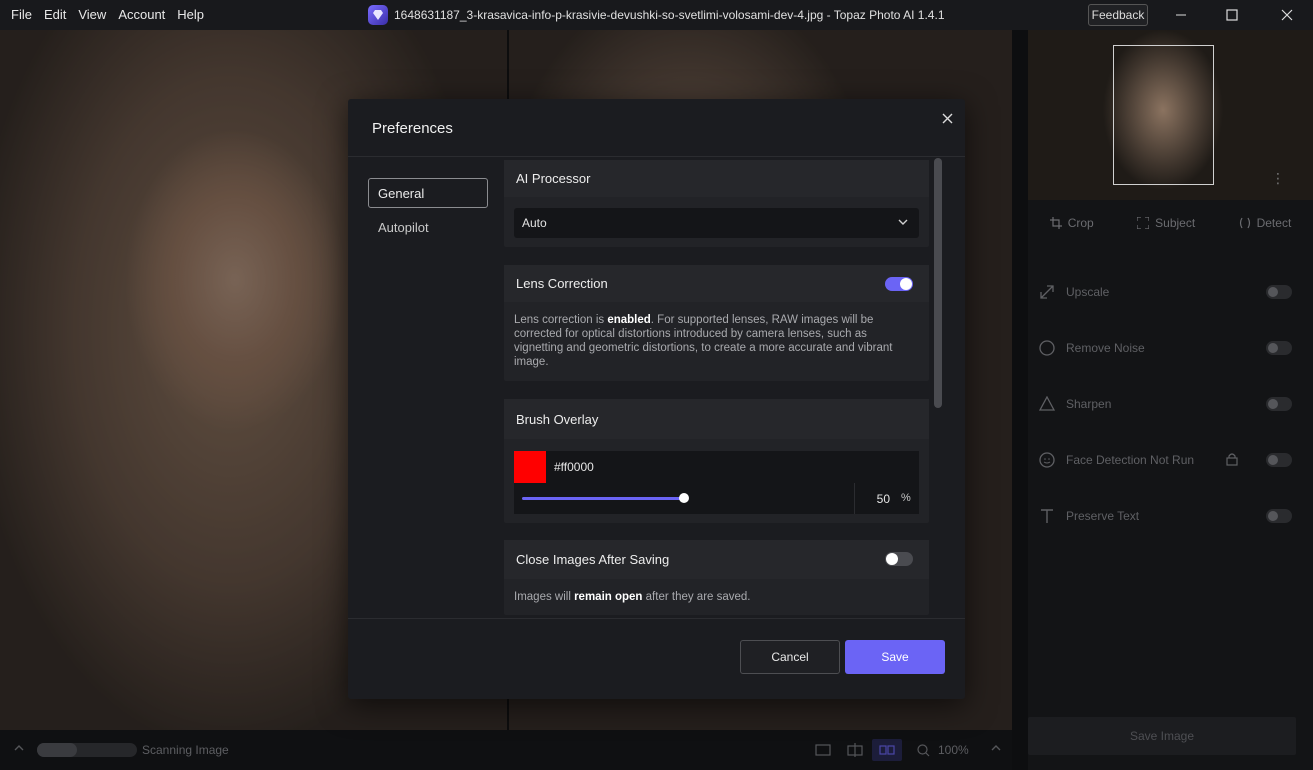  Describe the element at coordinates (1162, 736) in the screenshot. I see `save-image-button: Save Image` at that location.